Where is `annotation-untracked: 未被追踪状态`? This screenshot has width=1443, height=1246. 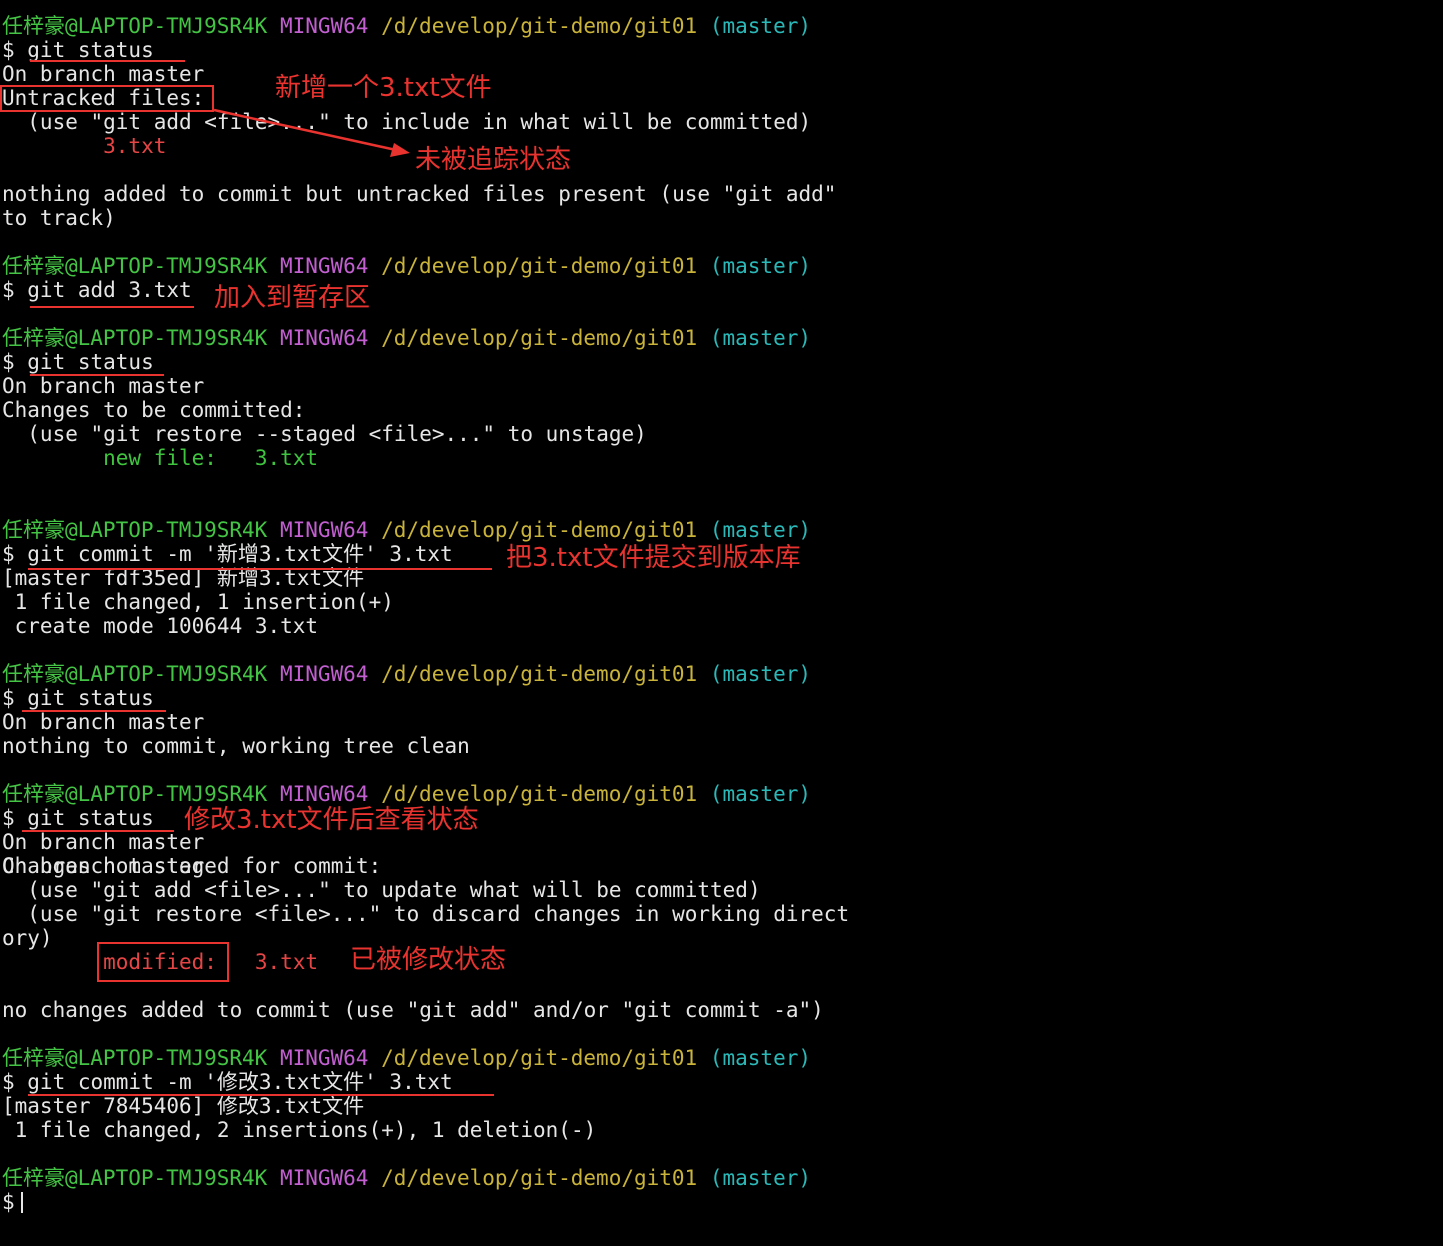
annotation-untracked: 未被追踪状态 is located at coordinates (493, 160).